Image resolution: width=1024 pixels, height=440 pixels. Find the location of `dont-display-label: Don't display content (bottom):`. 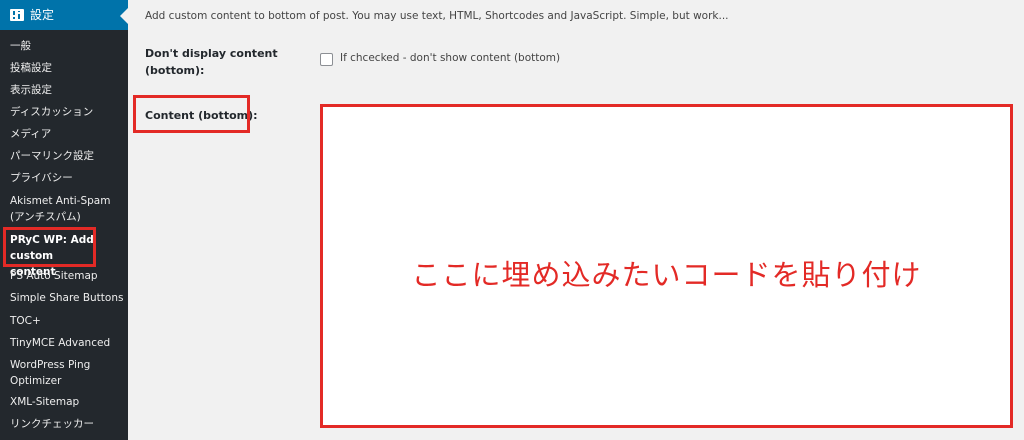

dont-display-label: Don't display content (bottom): is located at coordinates (211, 62).